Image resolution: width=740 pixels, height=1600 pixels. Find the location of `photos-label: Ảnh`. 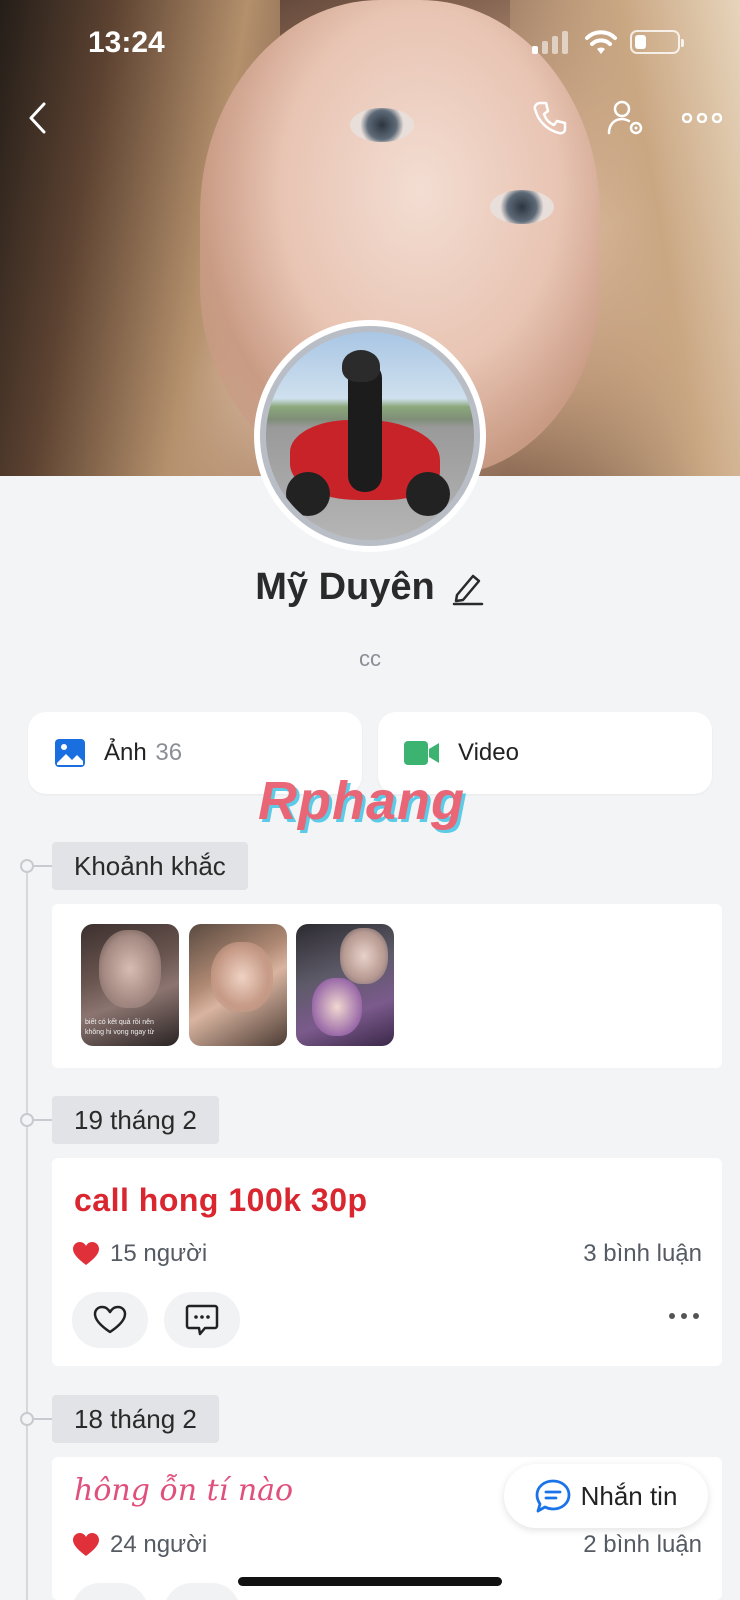

photos-label: Ảnh is located at coordinates (125, 752).